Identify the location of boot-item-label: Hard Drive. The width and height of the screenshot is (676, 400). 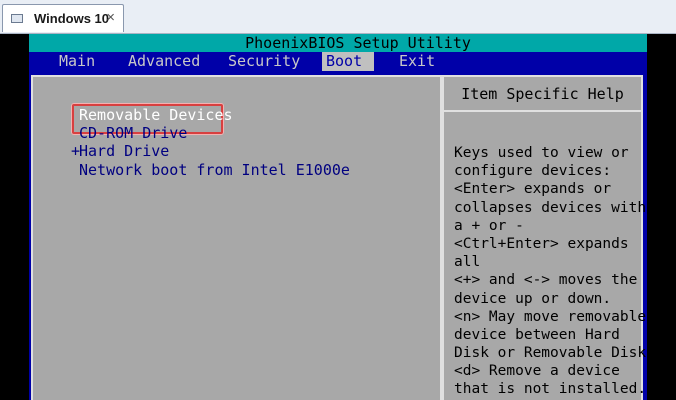
(124, 151).